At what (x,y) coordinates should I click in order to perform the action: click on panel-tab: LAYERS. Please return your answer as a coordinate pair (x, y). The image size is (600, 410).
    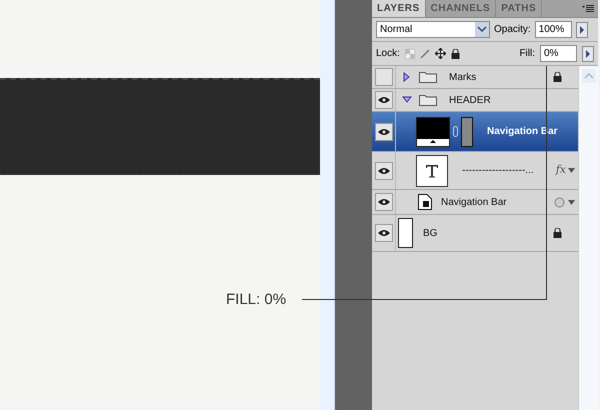
    Looking at the image, I should click on (399, 8).